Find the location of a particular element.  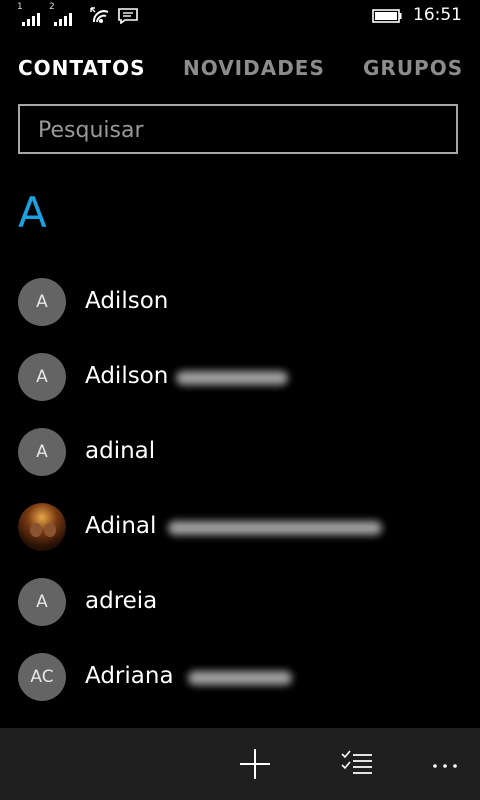

sim1-label: 1 is located at coordinates (20, 7).